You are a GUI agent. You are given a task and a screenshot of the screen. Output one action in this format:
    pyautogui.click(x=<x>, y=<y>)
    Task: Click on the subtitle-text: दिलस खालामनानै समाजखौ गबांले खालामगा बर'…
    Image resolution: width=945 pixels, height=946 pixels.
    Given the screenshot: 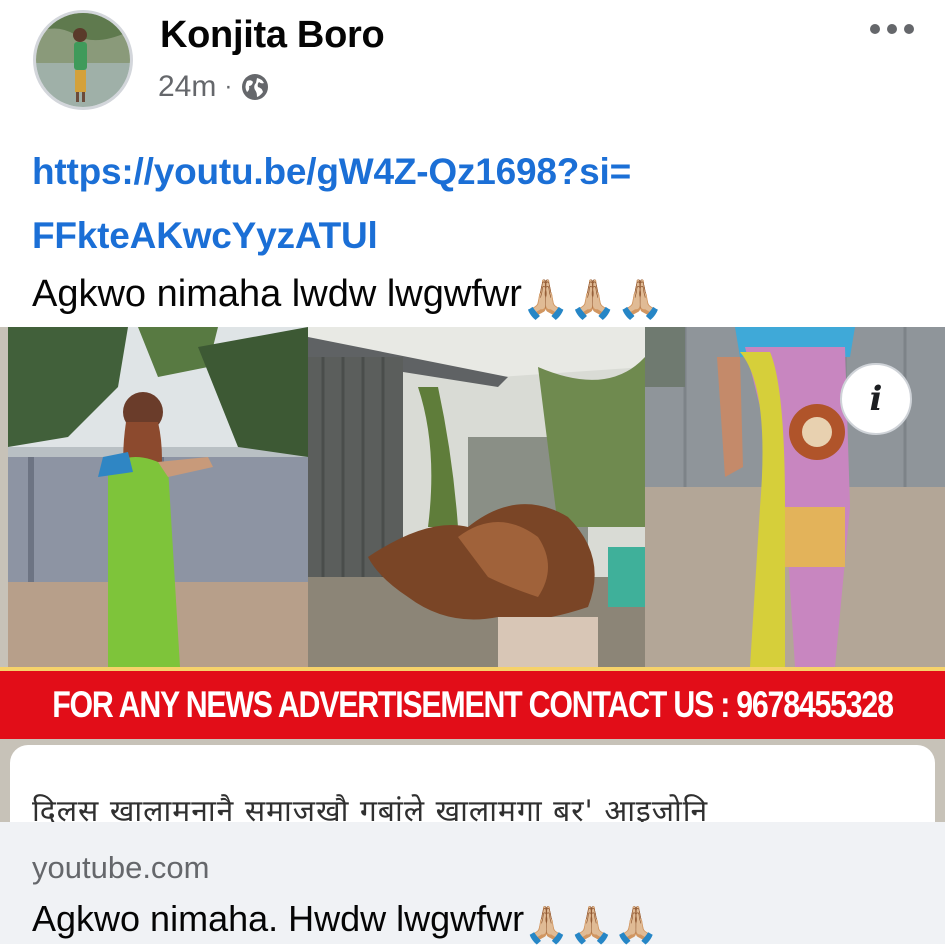 What is the action you would take?
    pyautogui.click(x=370, y=808)
    